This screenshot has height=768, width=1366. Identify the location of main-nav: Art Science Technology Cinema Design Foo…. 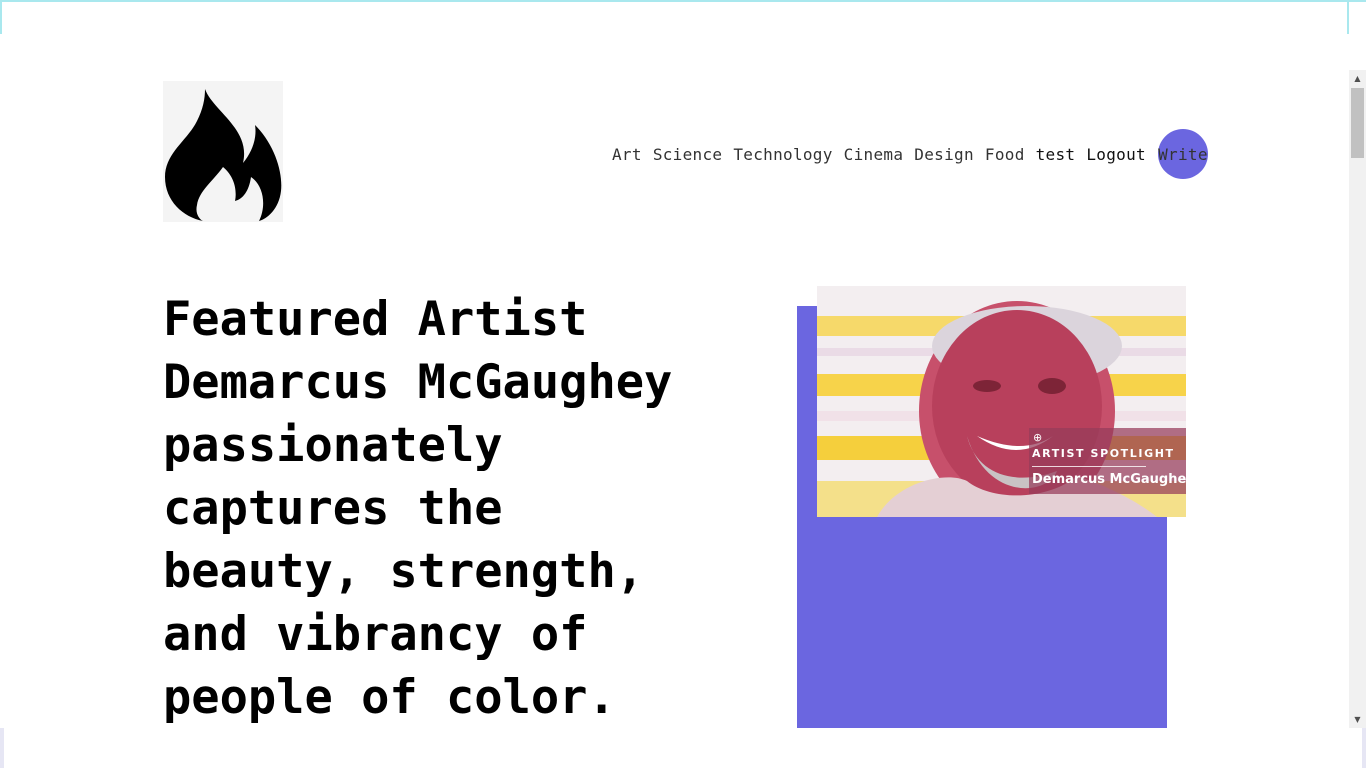
(915, 154).